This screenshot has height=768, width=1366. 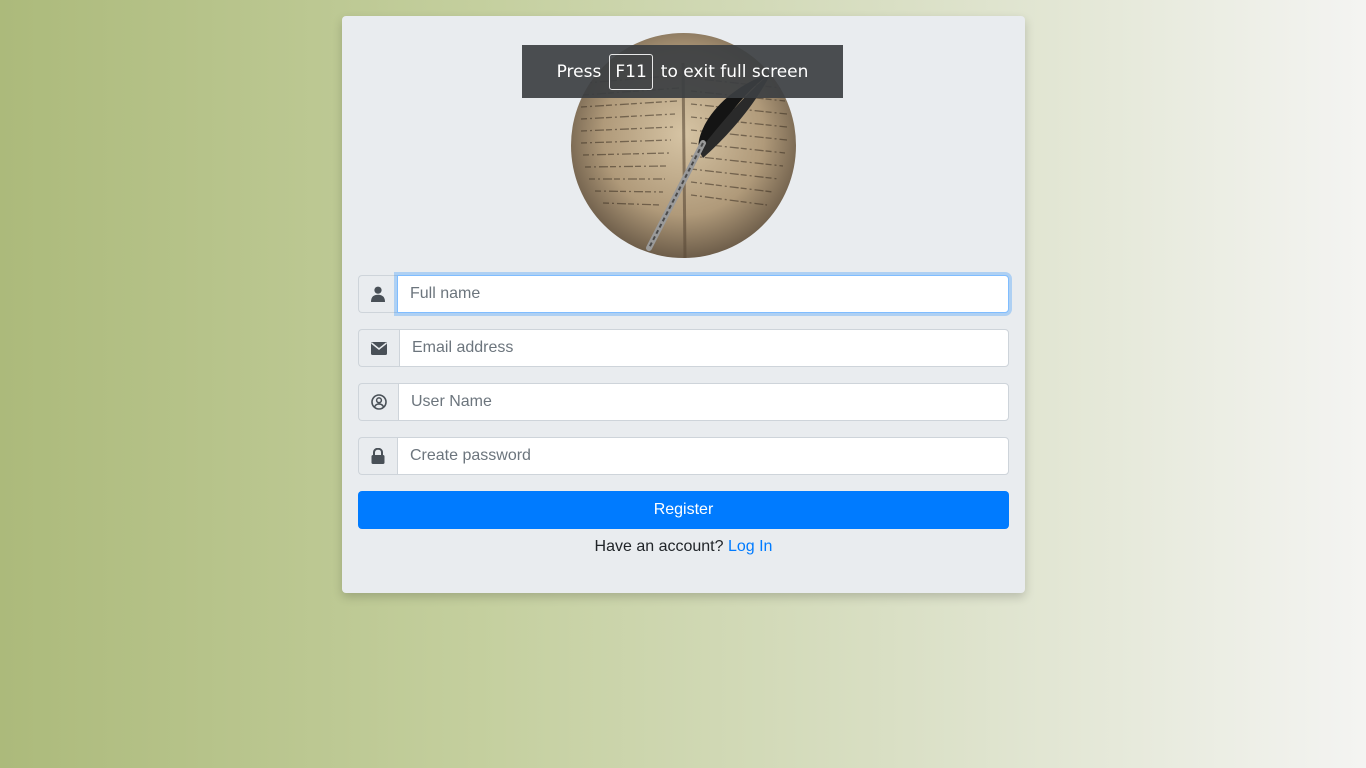 I want to click on email-group, so click(x=683, y=348).